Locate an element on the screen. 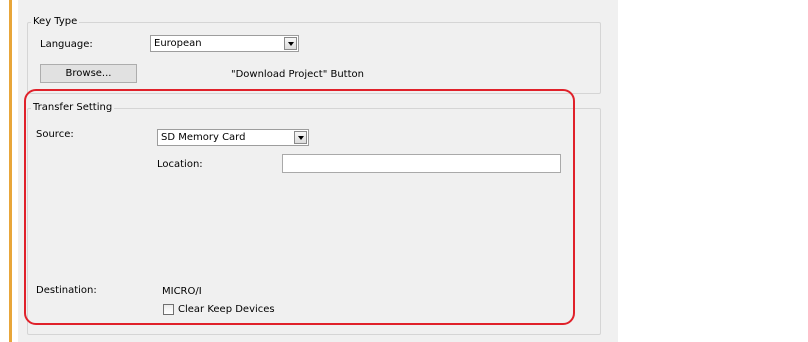 The image size is (808, 342). source-combo: SD Memory Card is located at coordinates (233, 137).